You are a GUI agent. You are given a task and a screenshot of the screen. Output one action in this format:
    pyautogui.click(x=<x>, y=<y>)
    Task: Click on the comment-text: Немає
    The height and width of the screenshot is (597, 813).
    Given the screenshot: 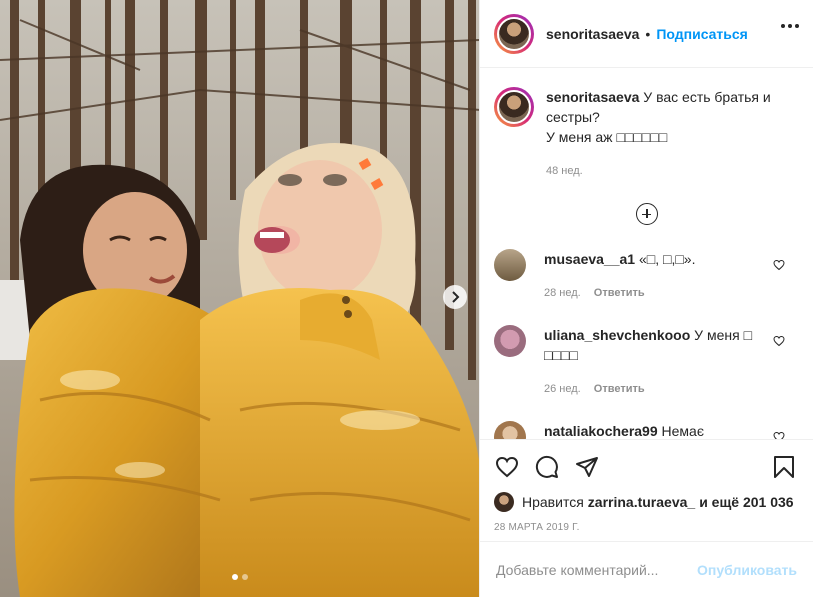 What is the action you would take?
    pyautogui.click(x=682, y=431)
    